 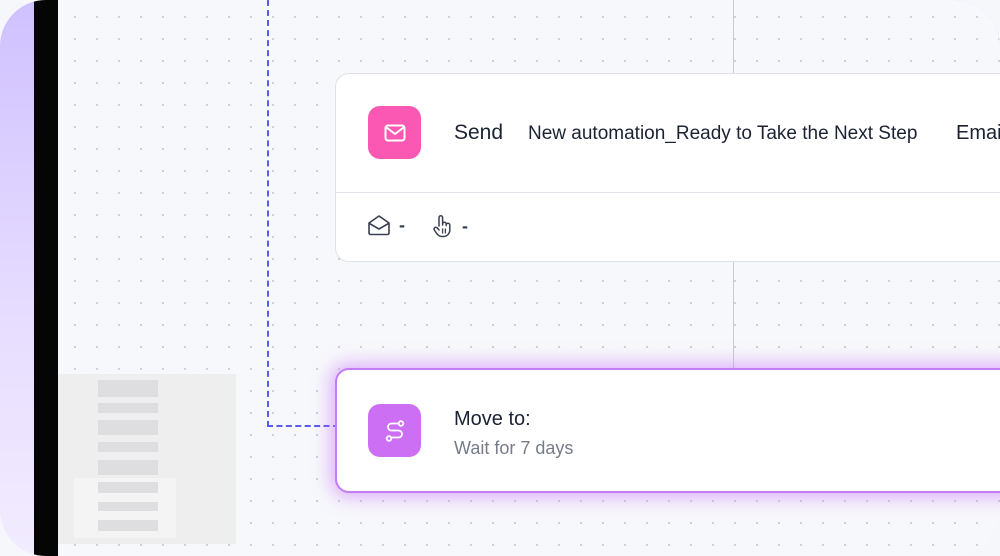 I want to click on step-action-label: Send, so click(x=479, y=132).